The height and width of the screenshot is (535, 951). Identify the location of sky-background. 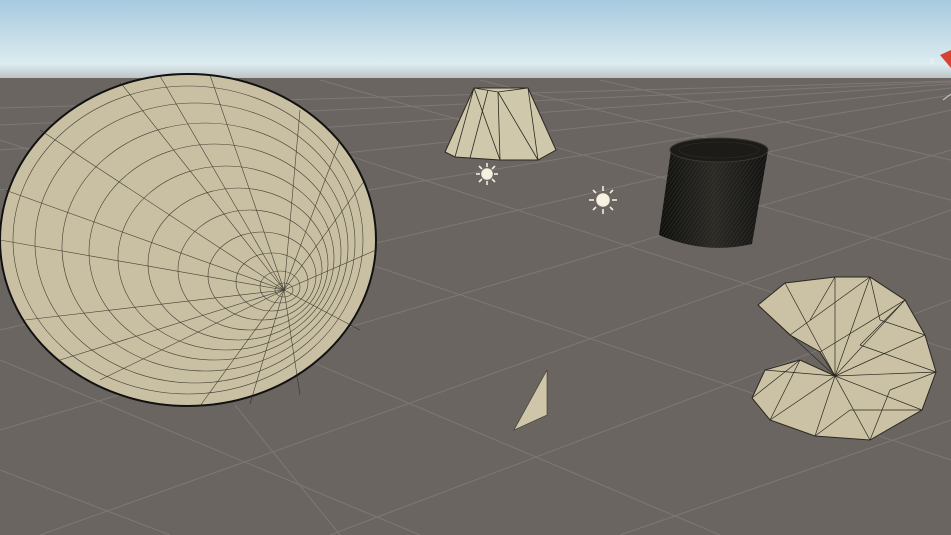
(475, 40).